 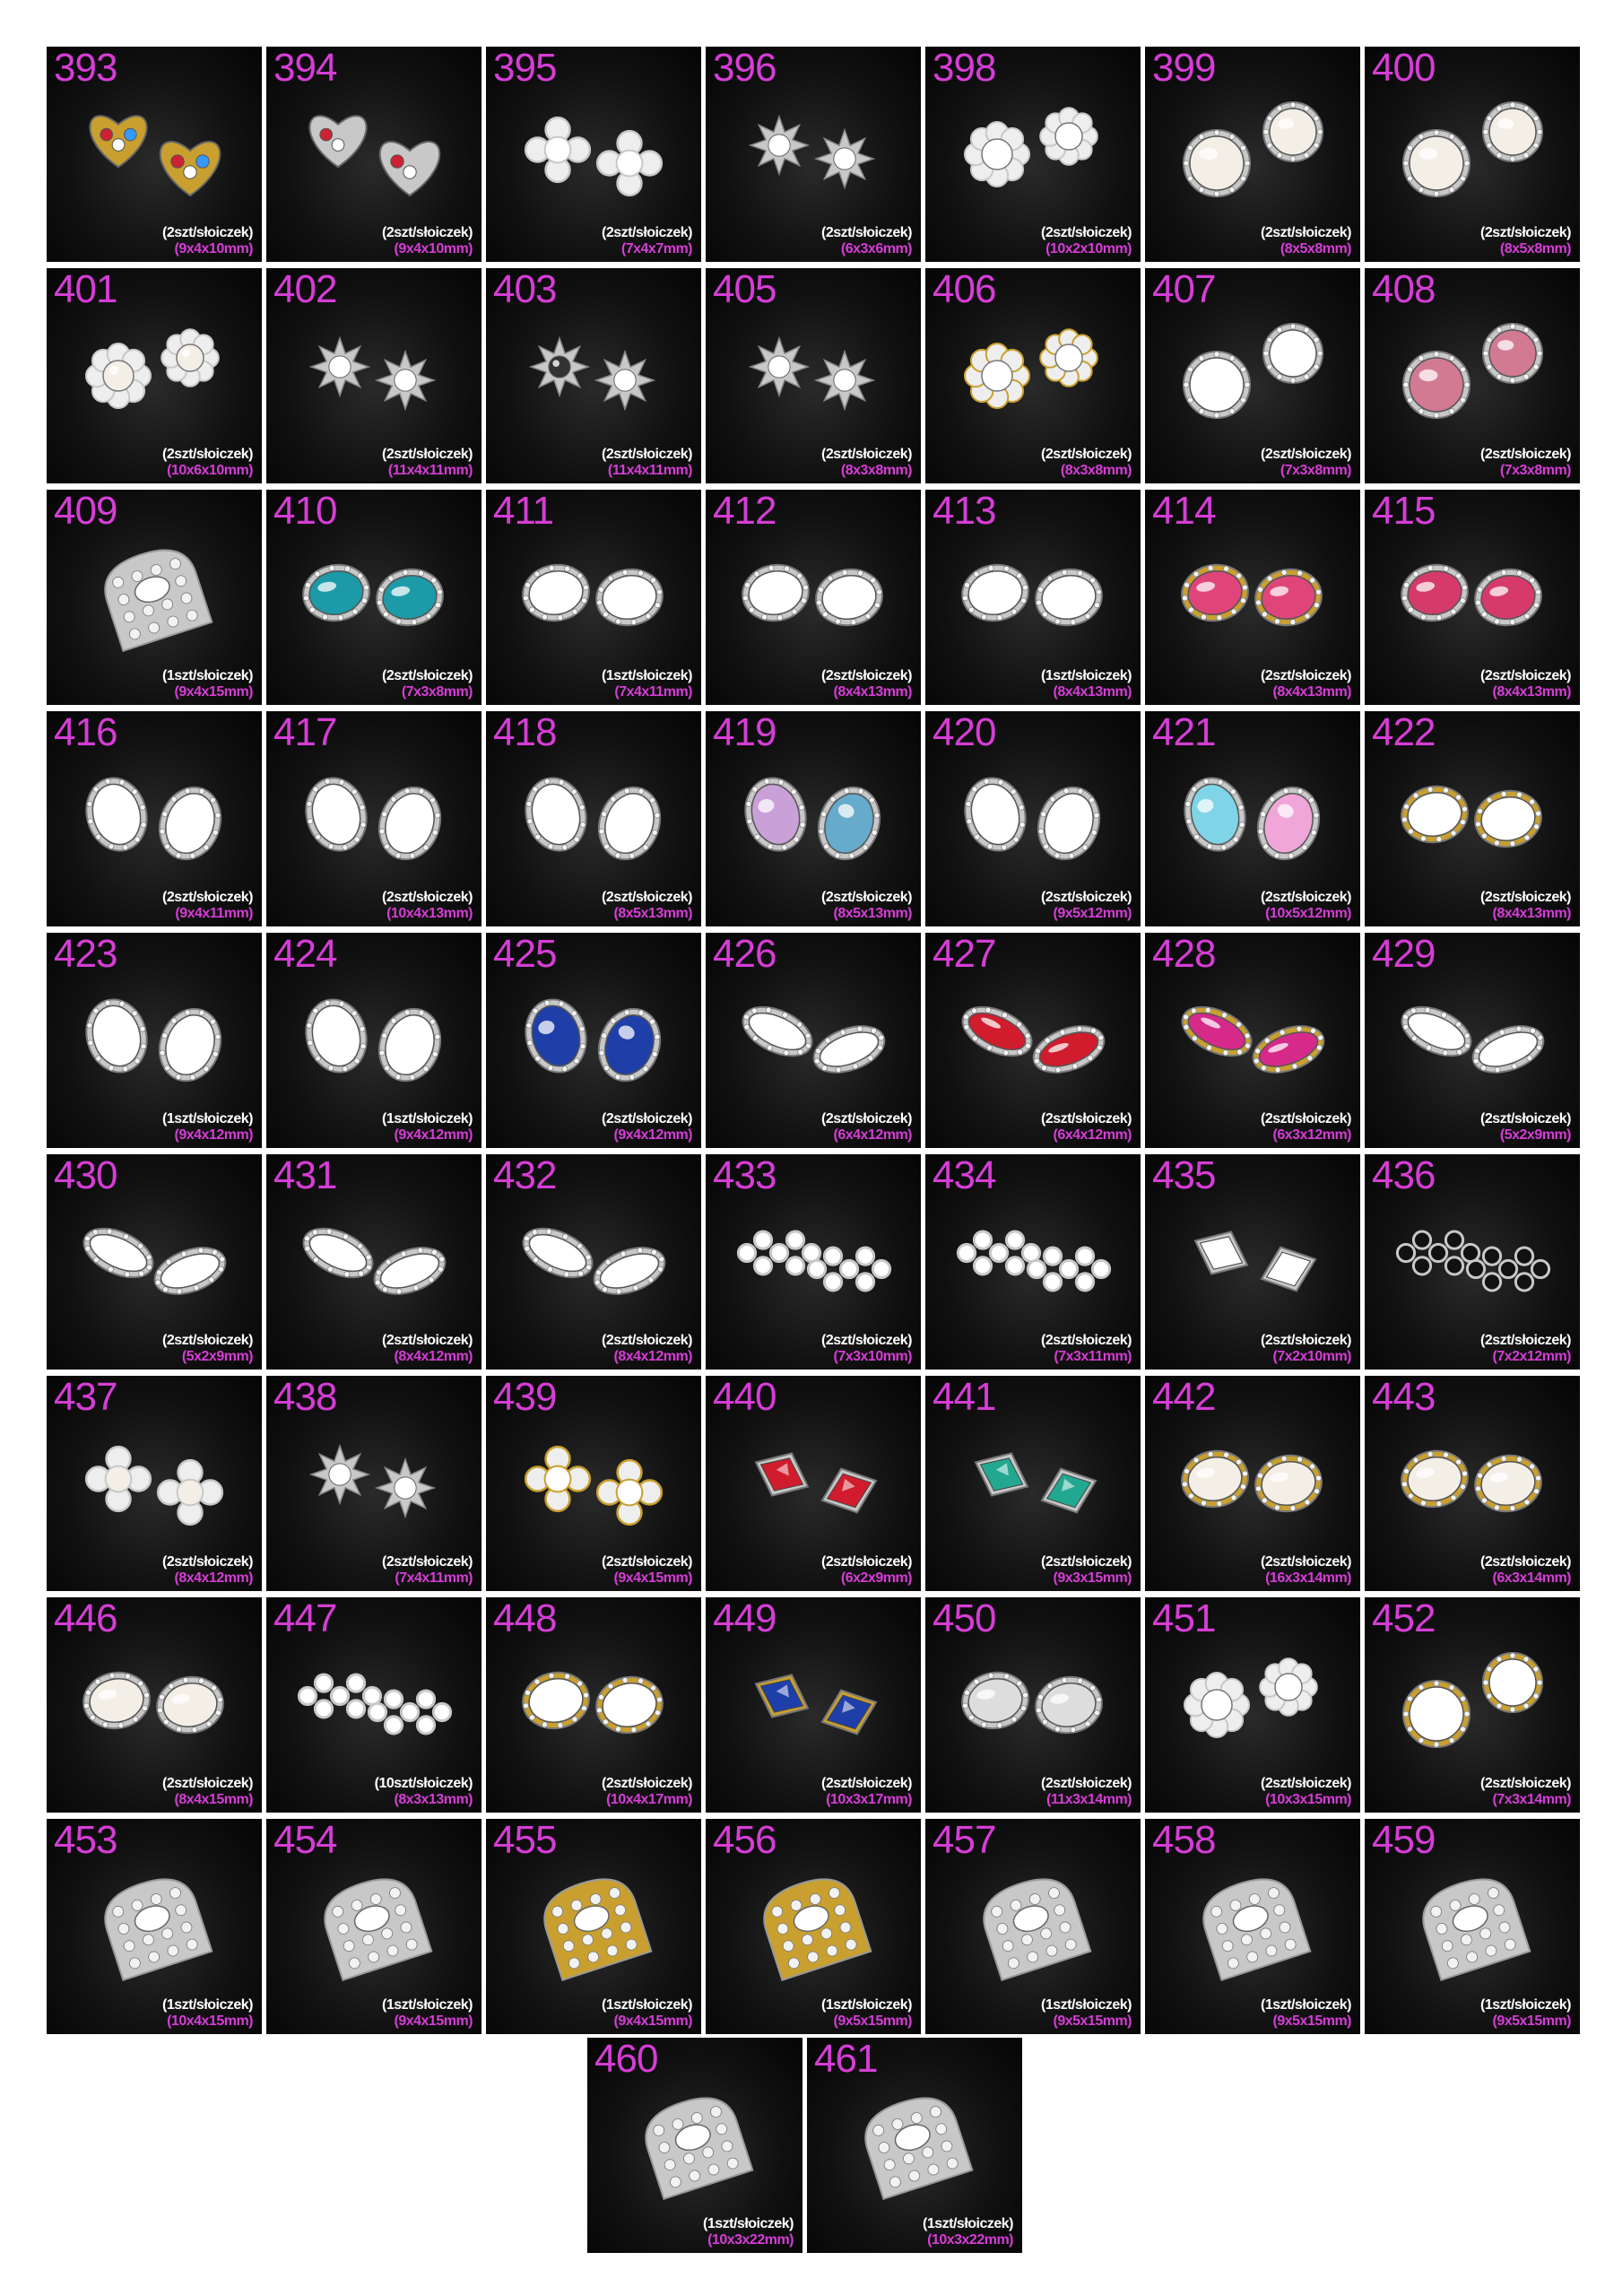 What do you see at coordinates (813, 154) in the screenshot?
I see `product-tile-396: 396 (2szt/słoiczek) (6x3x6mm)` at bounding box center [813, 154].